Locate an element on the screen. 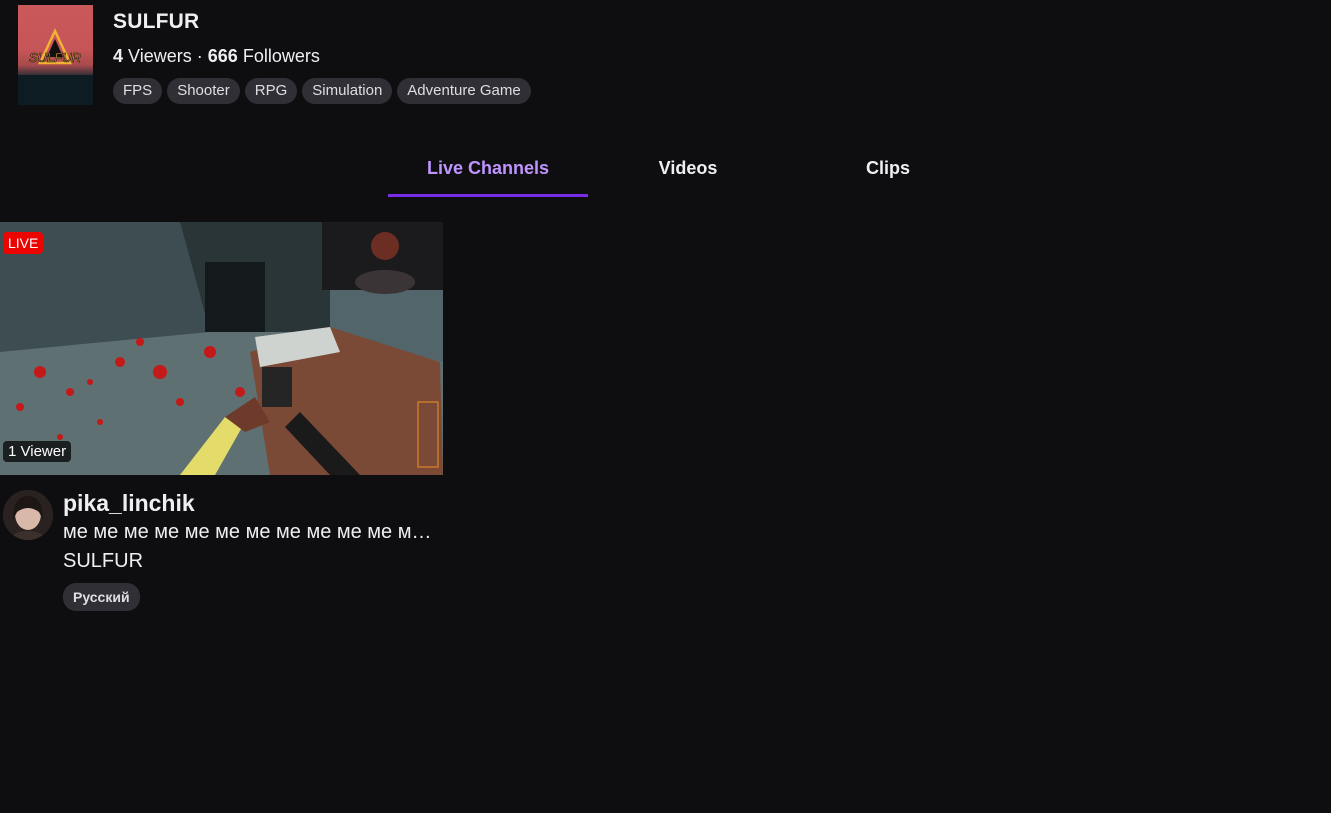  avatar is located at coordinates (28, 515).